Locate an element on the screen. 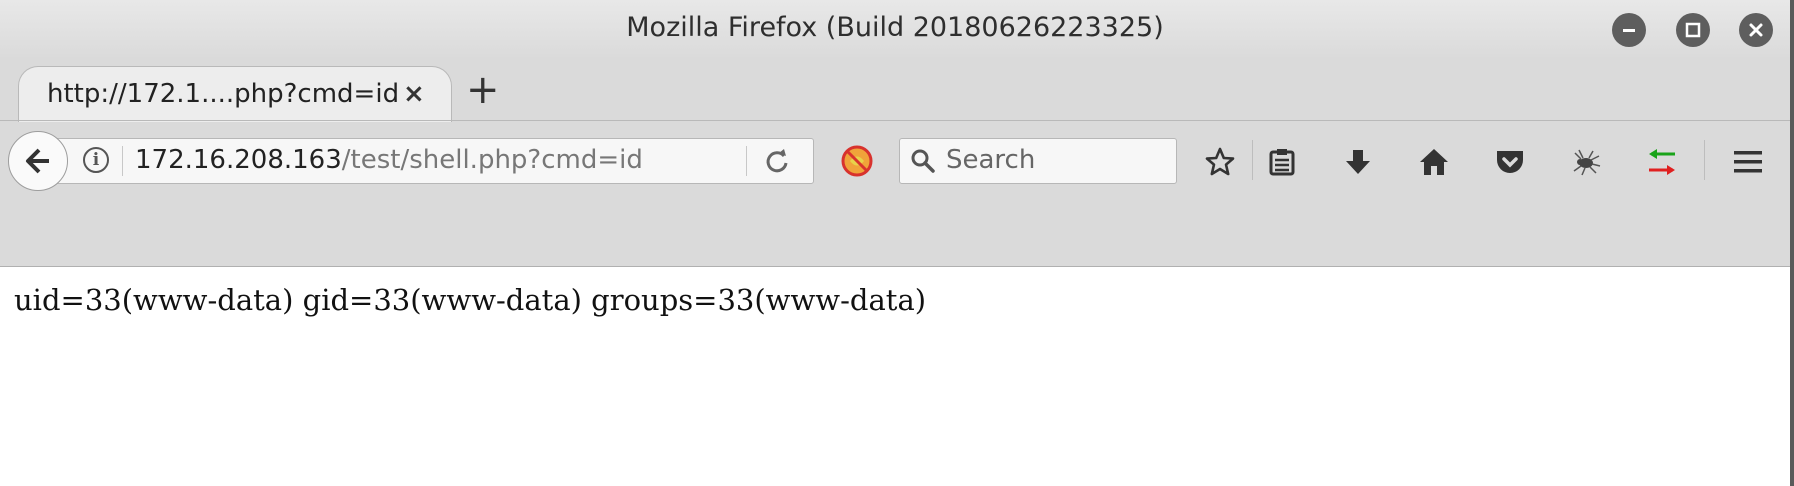  download-icon is located at coordinates (1358, 162).